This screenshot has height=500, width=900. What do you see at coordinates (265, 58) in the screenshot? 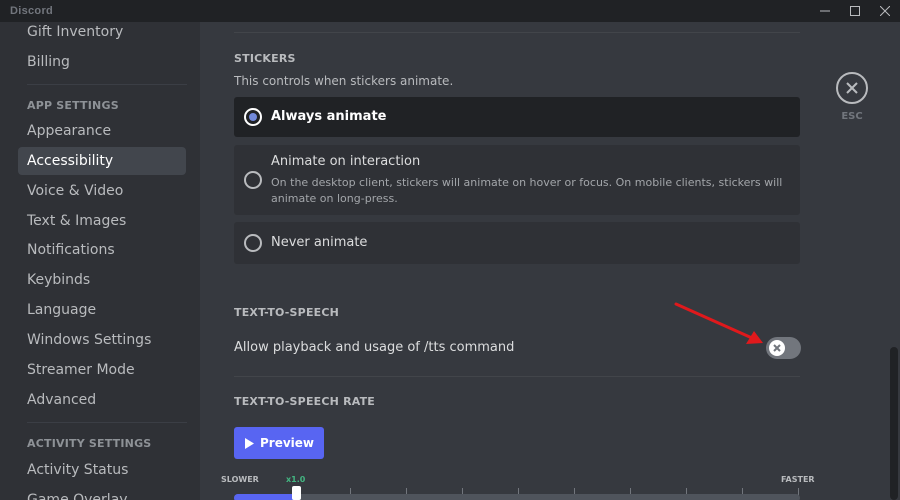
I see `stickers-title: STICKERS` at bounding box center [265, 58].